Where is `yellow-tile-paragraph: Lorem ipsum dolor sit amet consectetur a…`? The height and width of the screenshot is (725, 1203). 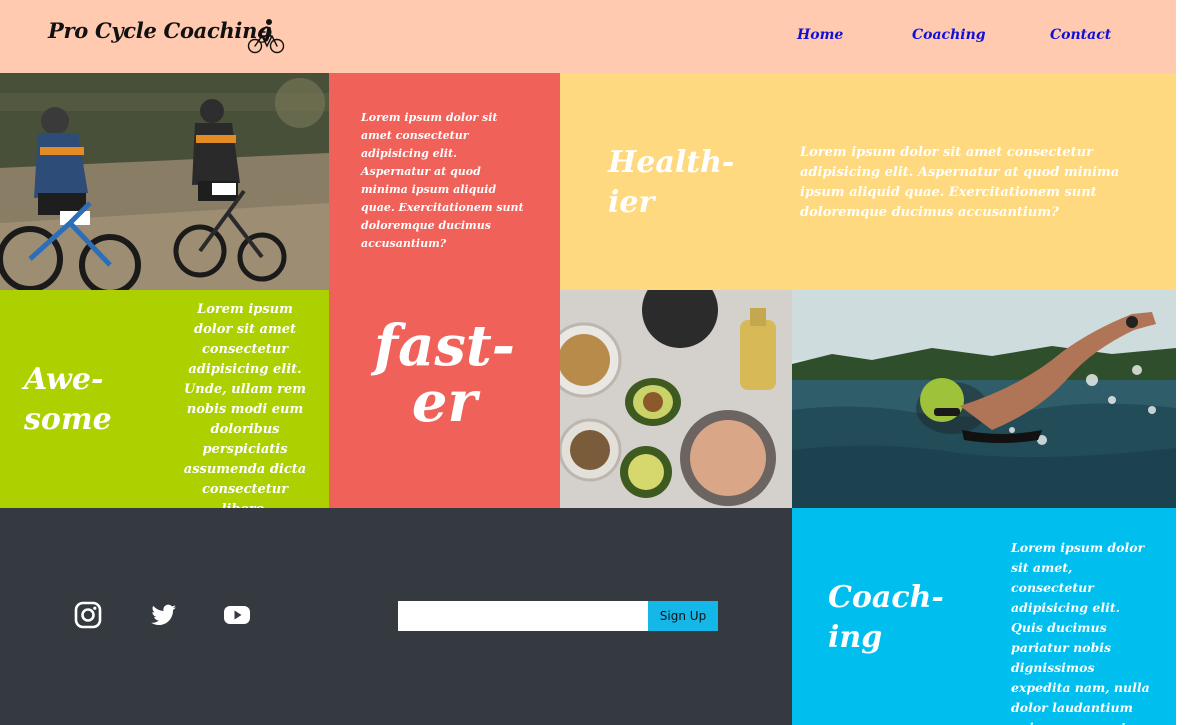 yellow-tile-paragraph: Lorem ipsum dolor sit amet consectetur a… is located at coordinates (960, 182).